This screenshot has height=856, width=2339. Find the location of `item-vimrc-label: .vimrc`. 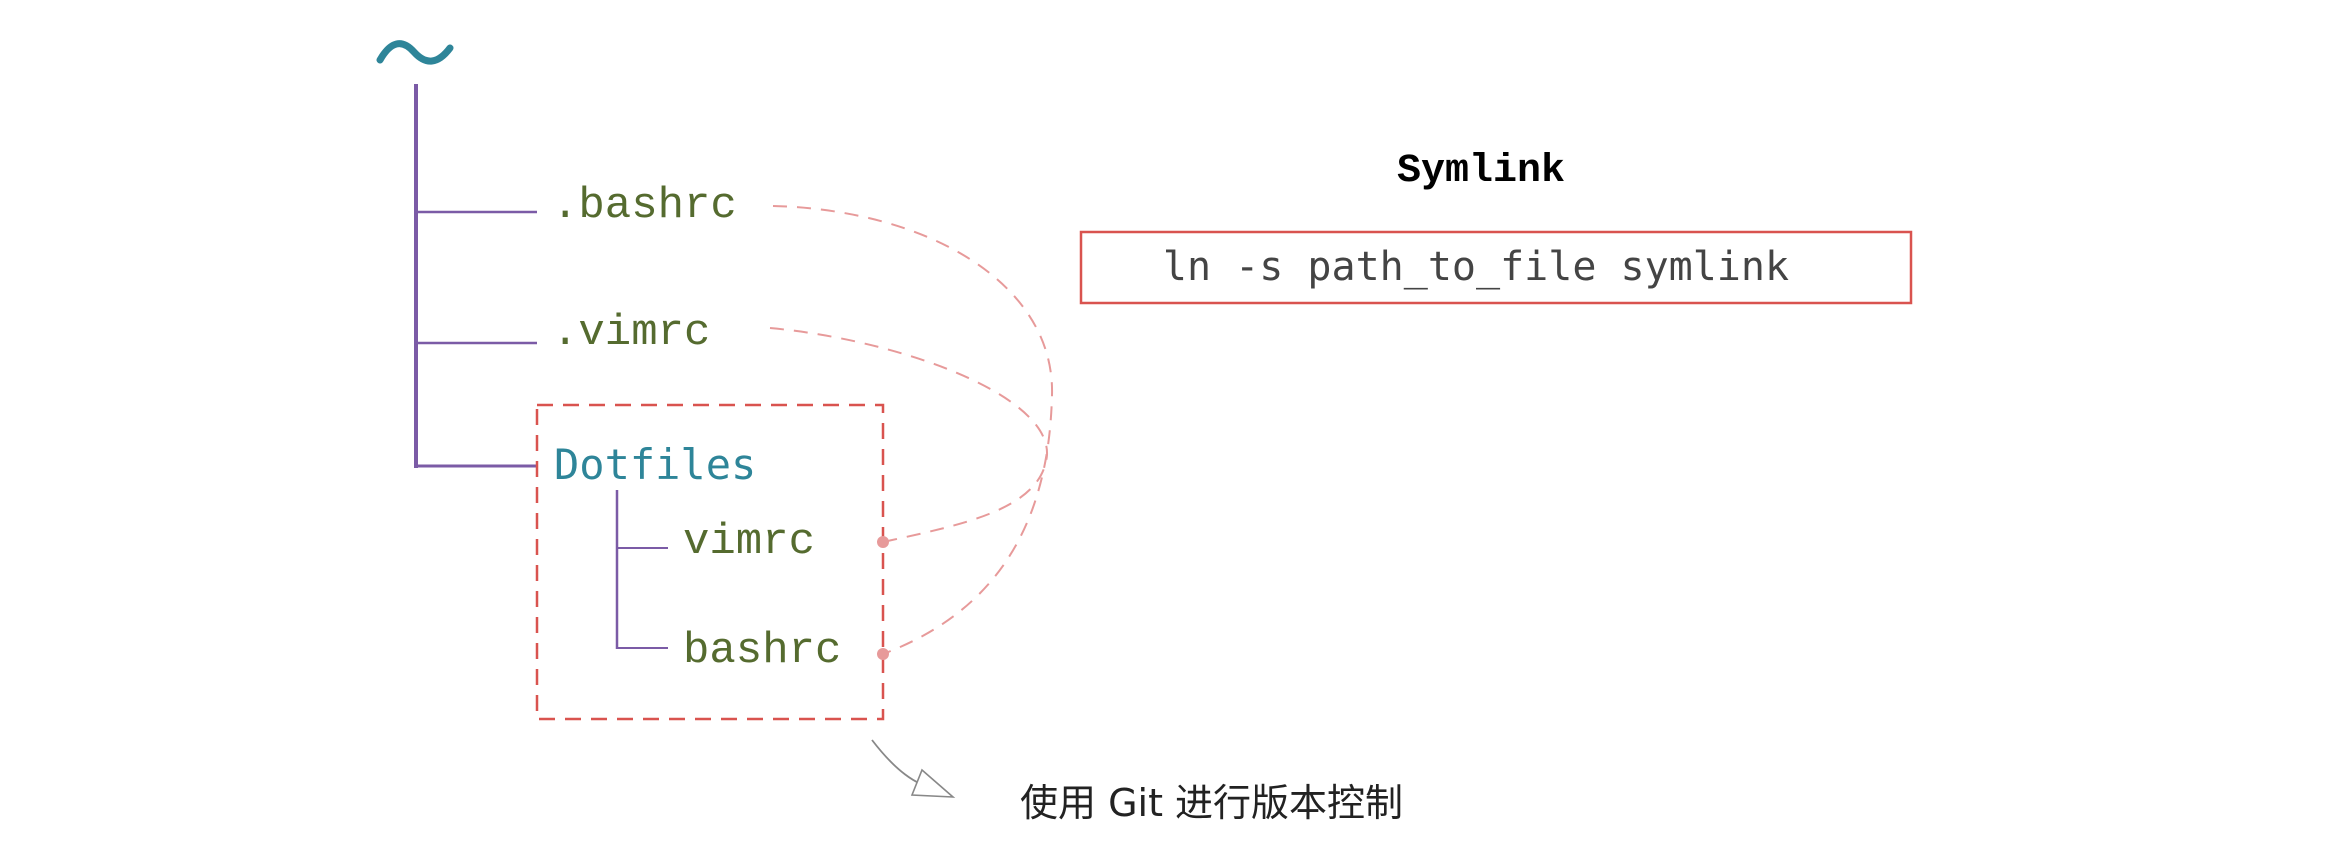

item-vimrc-label: .vimrc is located at coordinates (631, 333).